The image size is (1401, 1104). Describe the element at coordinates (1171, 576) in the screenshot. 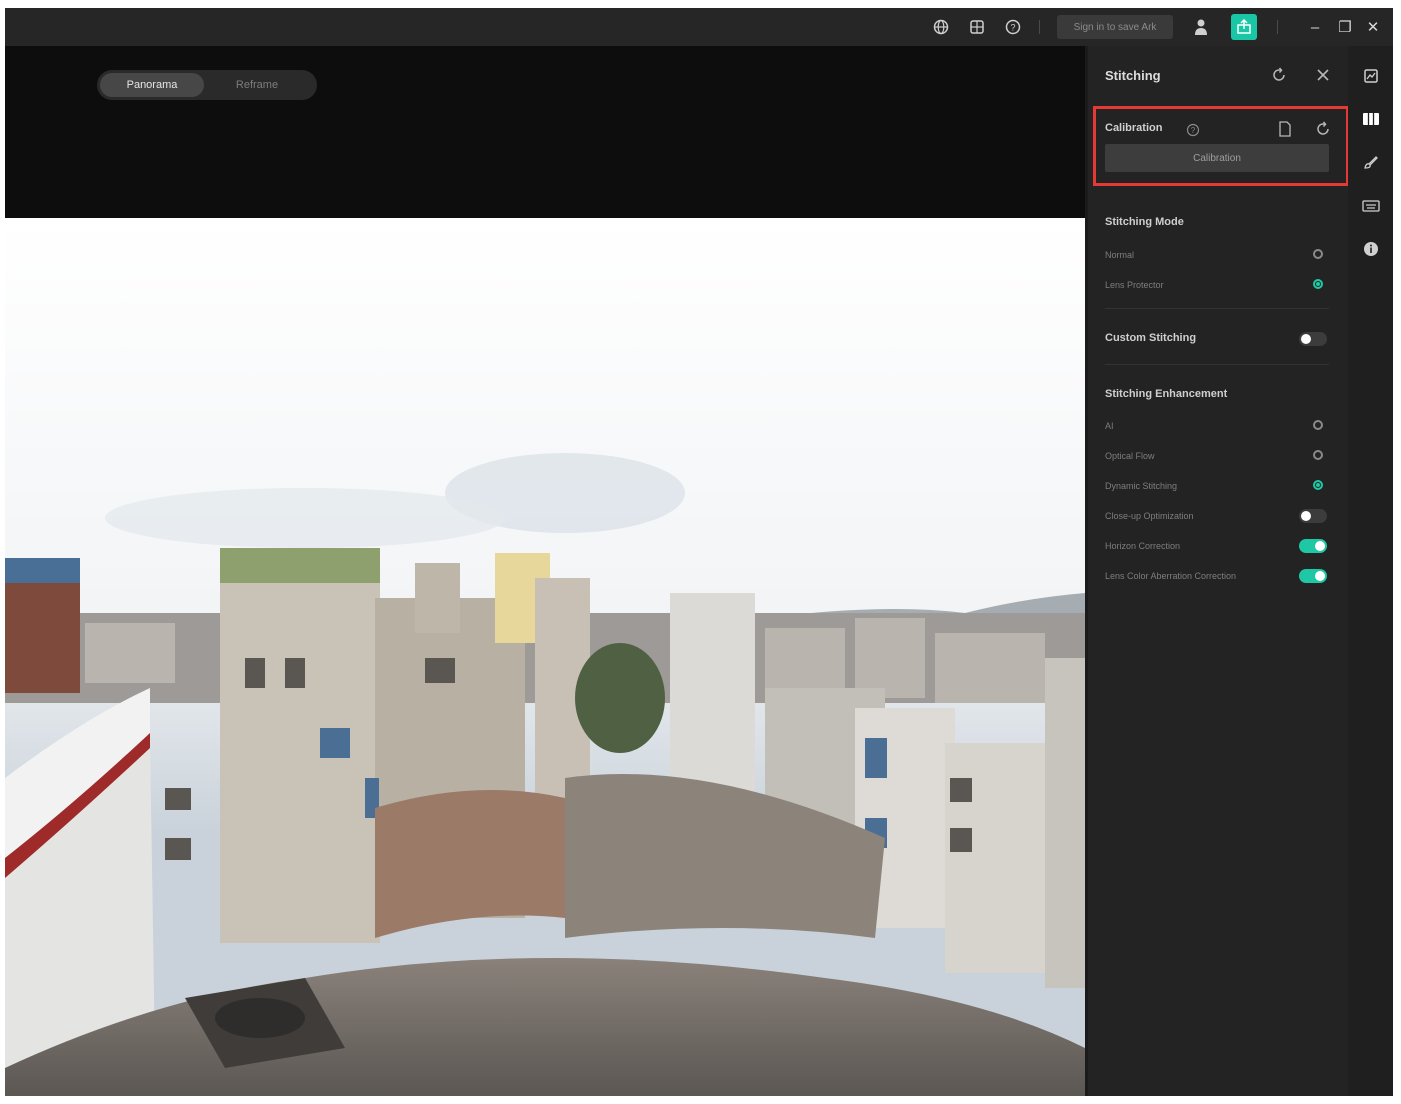

I see `lens-color-aberration-label: Lens Color Aberration Correction` at that location.